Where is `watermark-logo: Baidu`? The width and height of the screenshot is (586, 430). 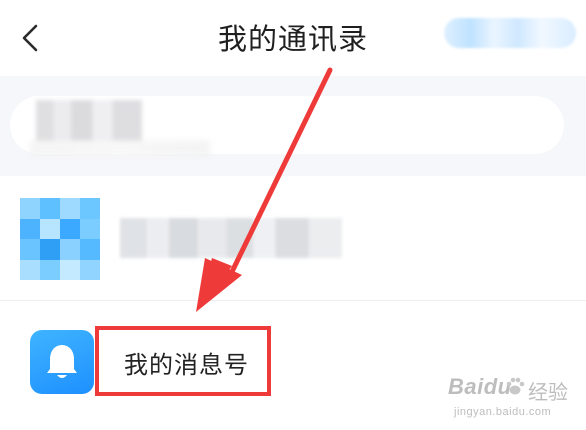 watermark-logo: Baidu is located at coordinates (480, 386).